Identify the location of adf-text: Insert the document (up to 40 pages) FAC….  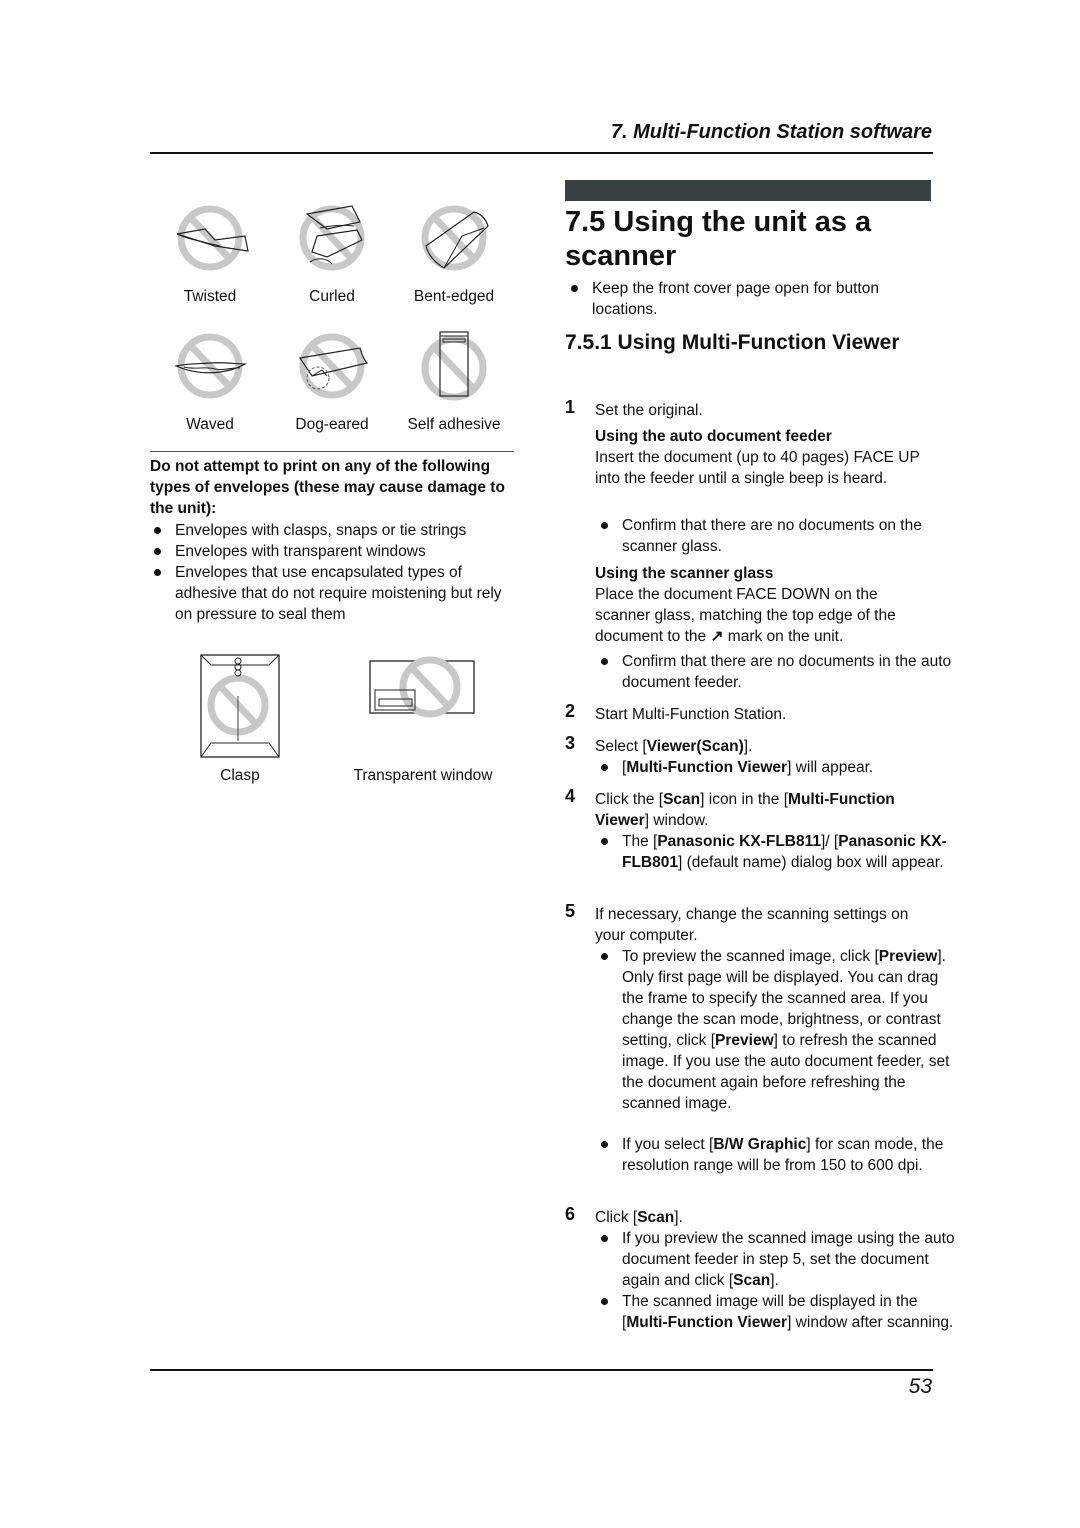
(757, 468).